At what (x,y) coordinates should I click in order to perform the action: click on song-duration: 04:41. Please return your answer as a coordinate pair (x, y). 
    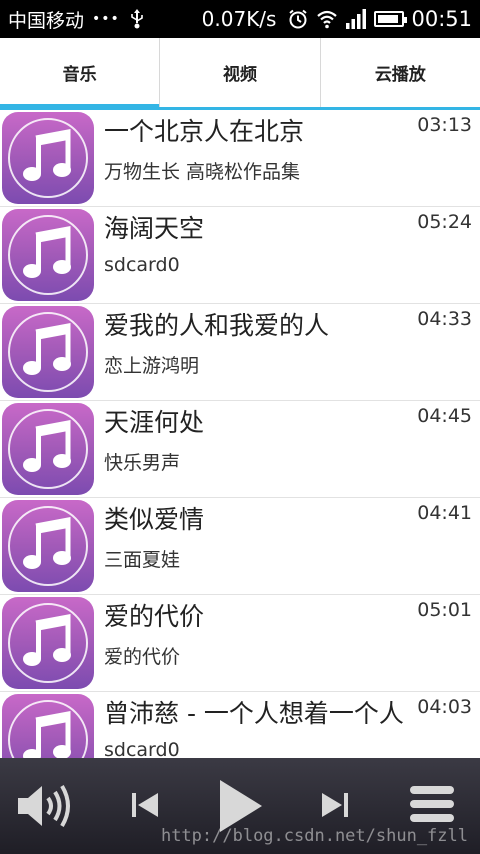
    Looking at the image, I should click on (444, 513).